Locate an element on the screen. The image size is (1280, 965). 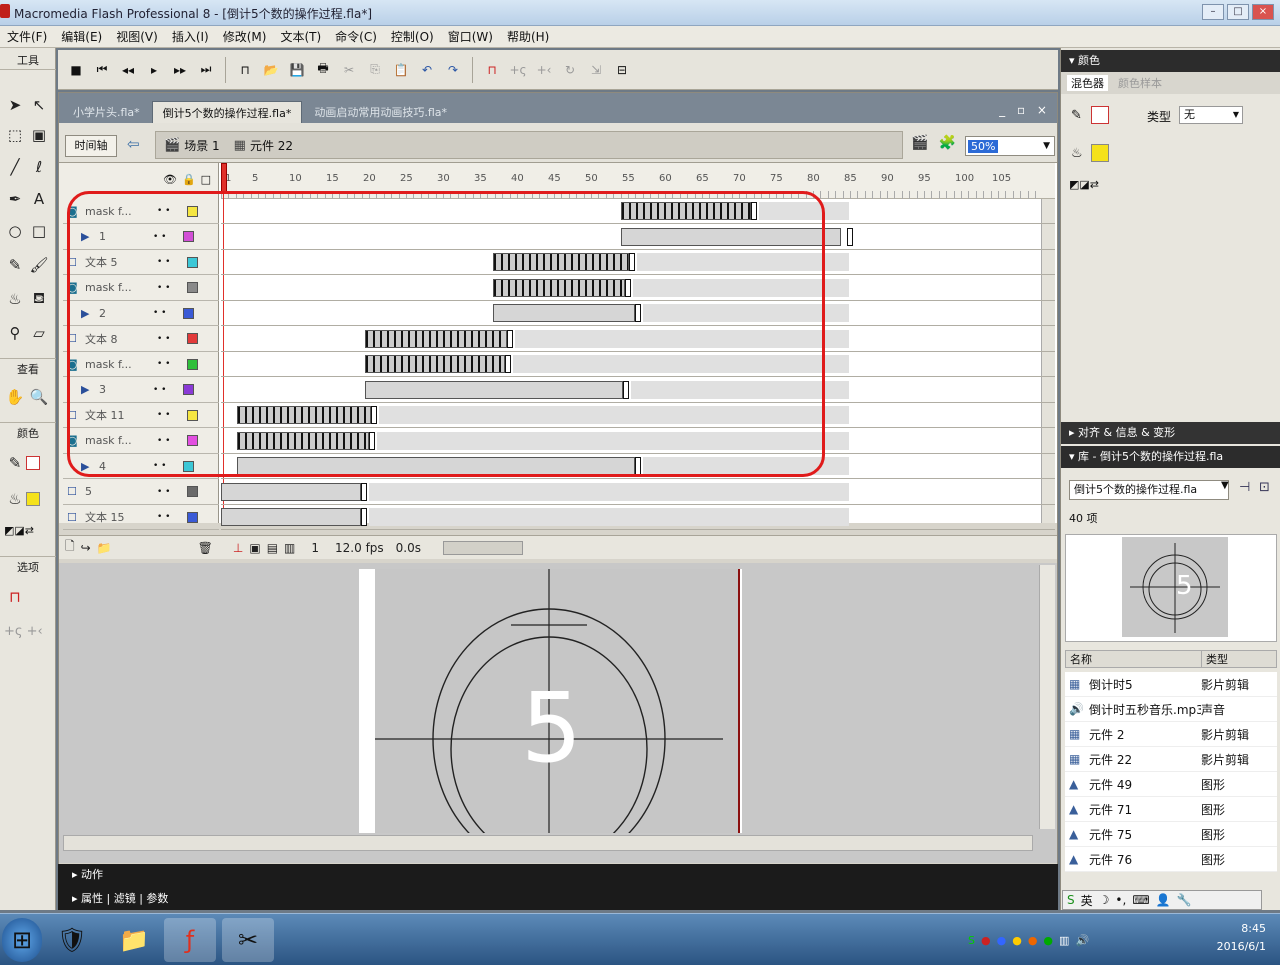
oval-tool-icon: ○ is located at coordinates (15, 231).